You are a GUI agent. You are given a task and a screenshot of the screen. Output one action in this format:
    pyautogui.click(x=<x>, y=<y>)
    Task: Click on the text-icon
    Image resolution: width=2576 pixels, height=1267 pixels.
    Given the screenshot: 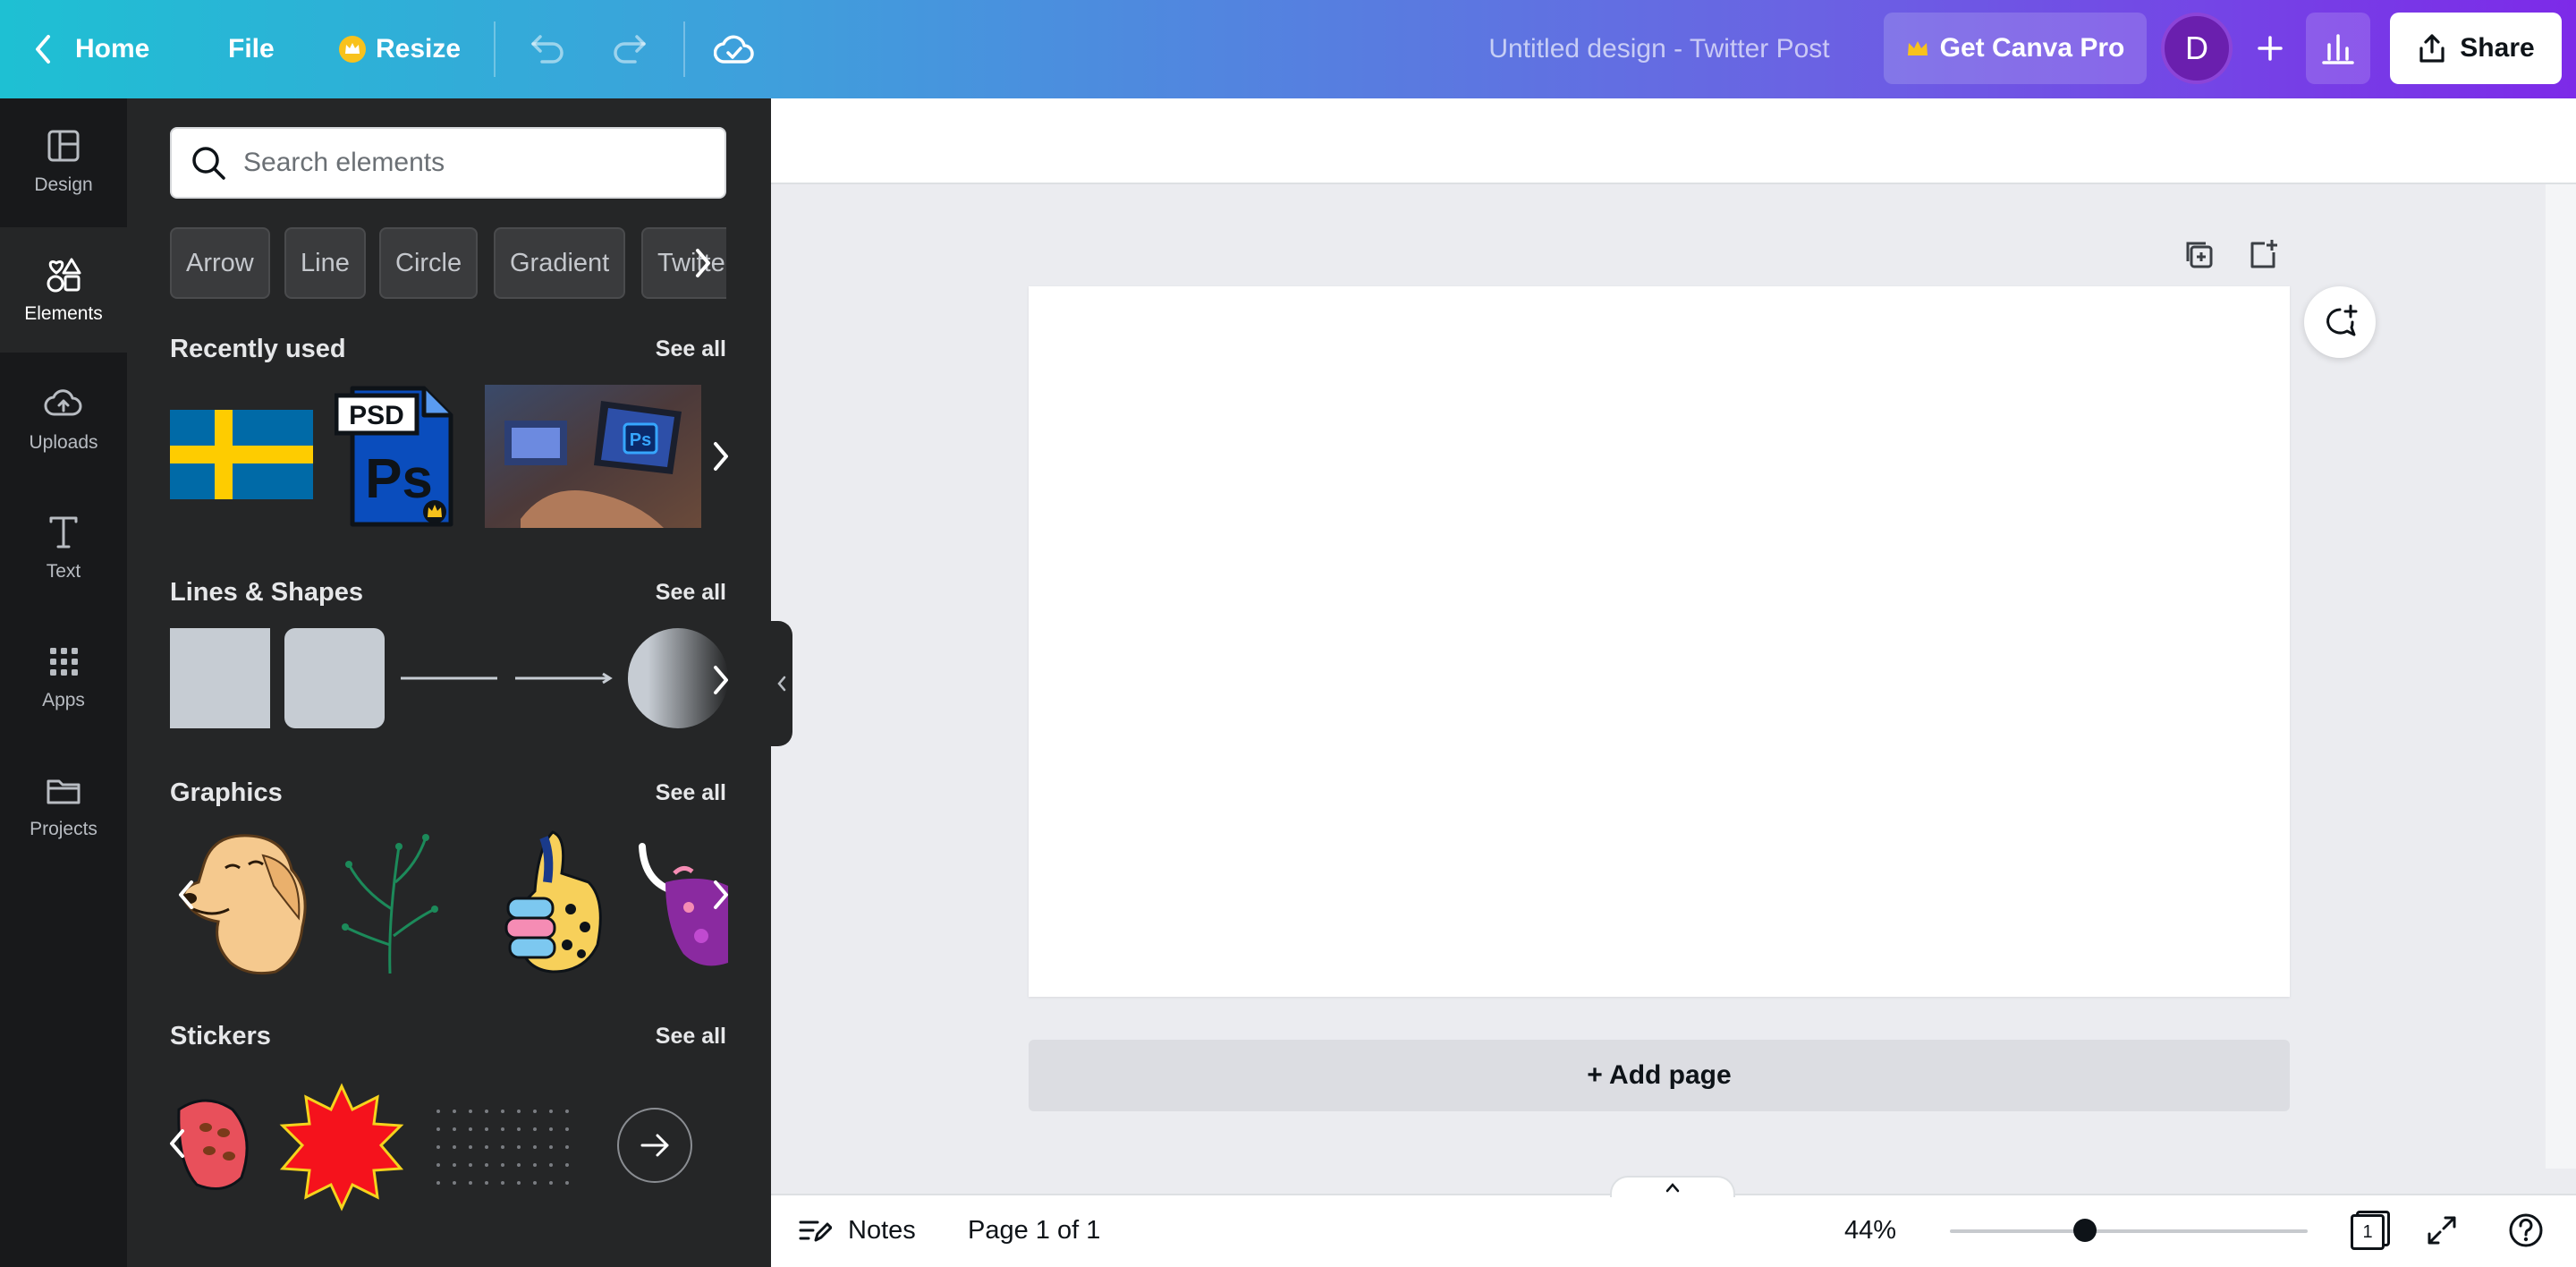 What is the action you would take?
    pyautogui.click(x=63, y=532)
    